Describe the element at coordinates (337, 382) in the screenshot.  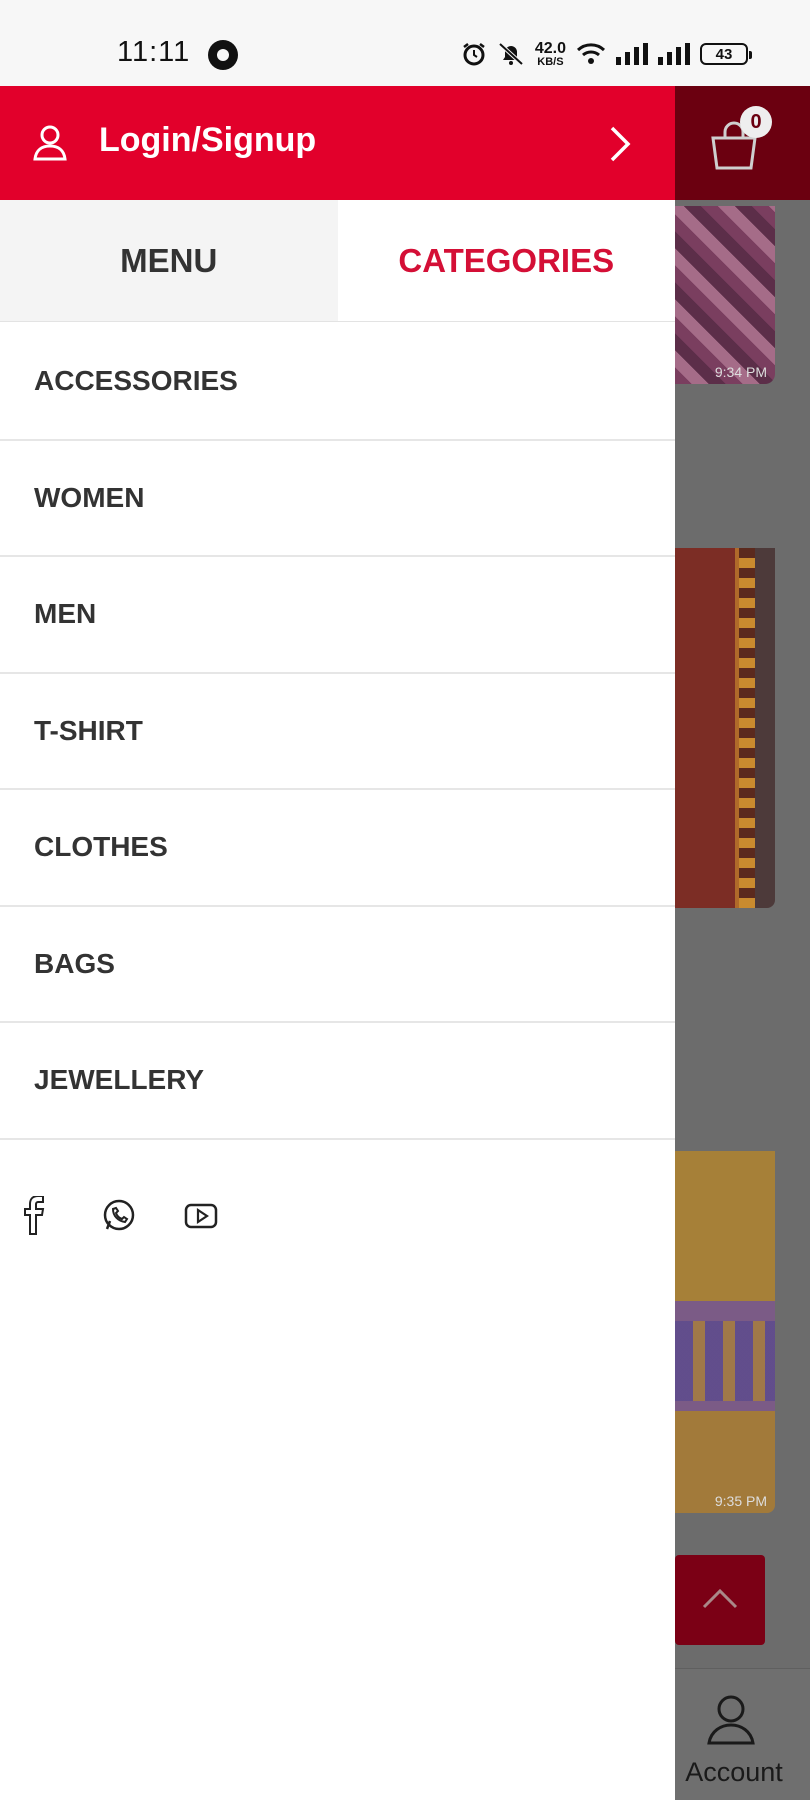
I see `category-item-accessories: ACCESSORIES` at that location.